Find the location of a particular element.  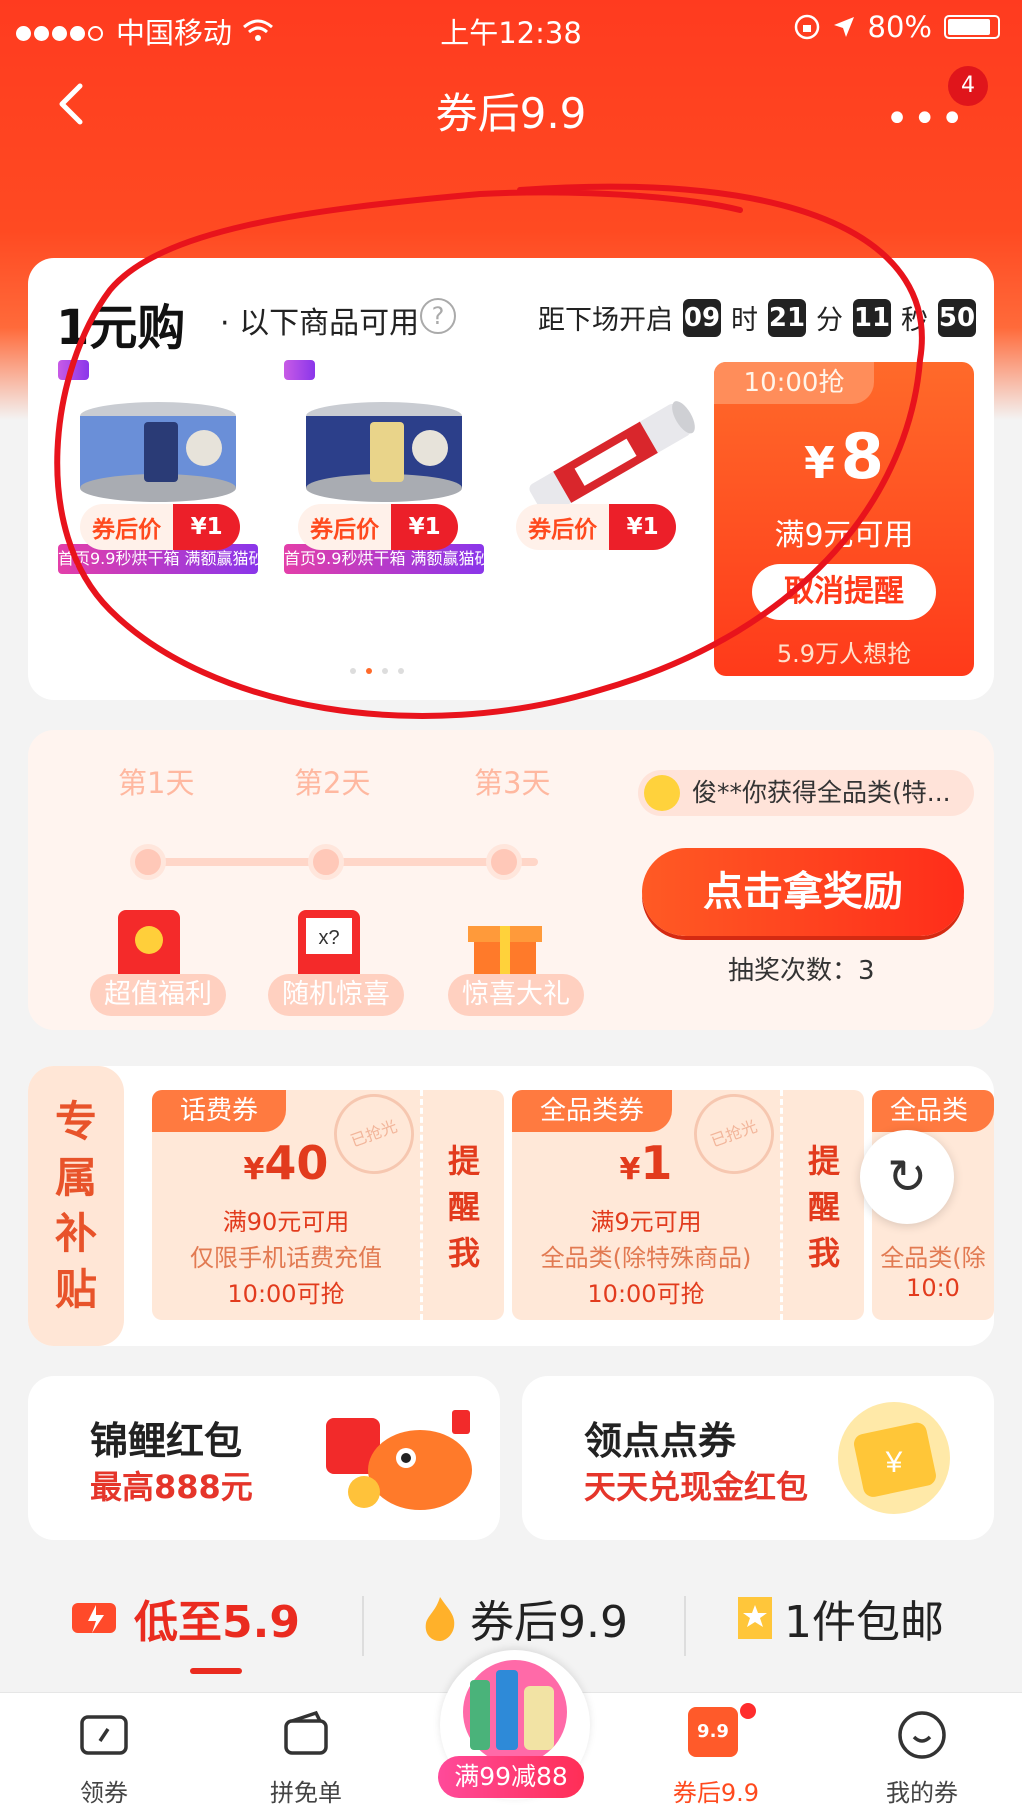

svg-text: x? is located at coordinates (328, 938).